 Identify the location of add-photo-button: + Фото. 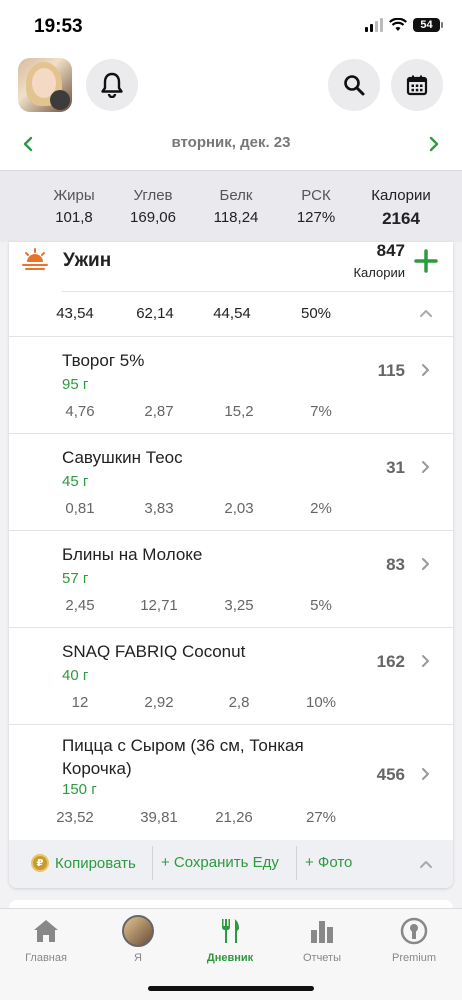
(328, 862).